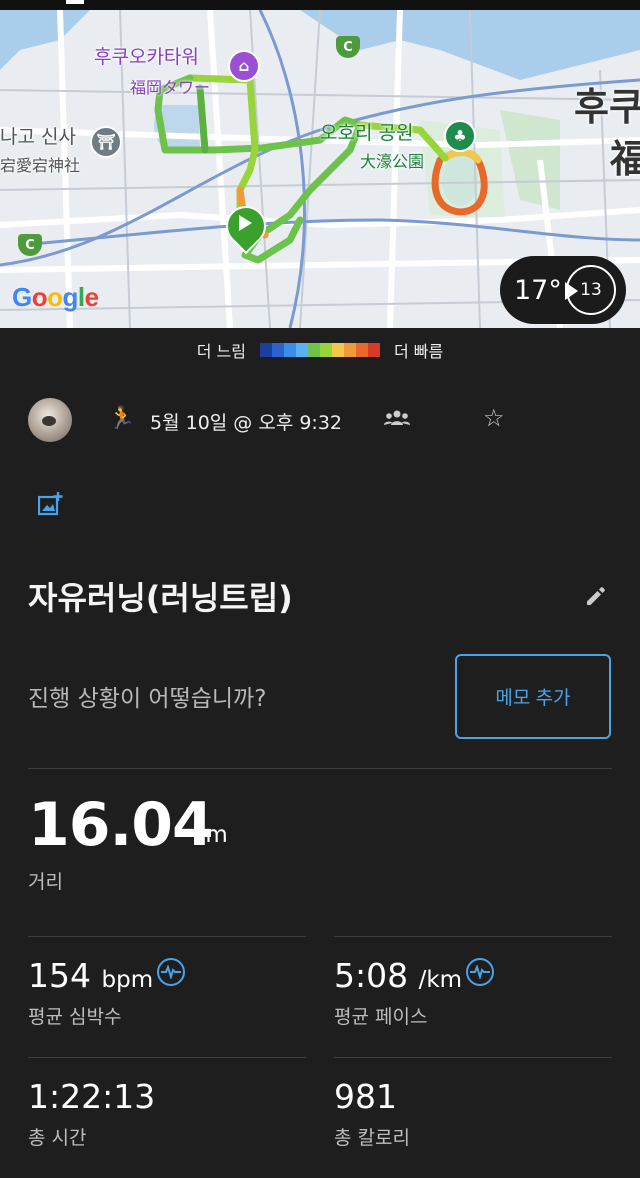  Describe the element at coordinates (210, 835) in the screenshot. I see `distance-unit: km` at that location.